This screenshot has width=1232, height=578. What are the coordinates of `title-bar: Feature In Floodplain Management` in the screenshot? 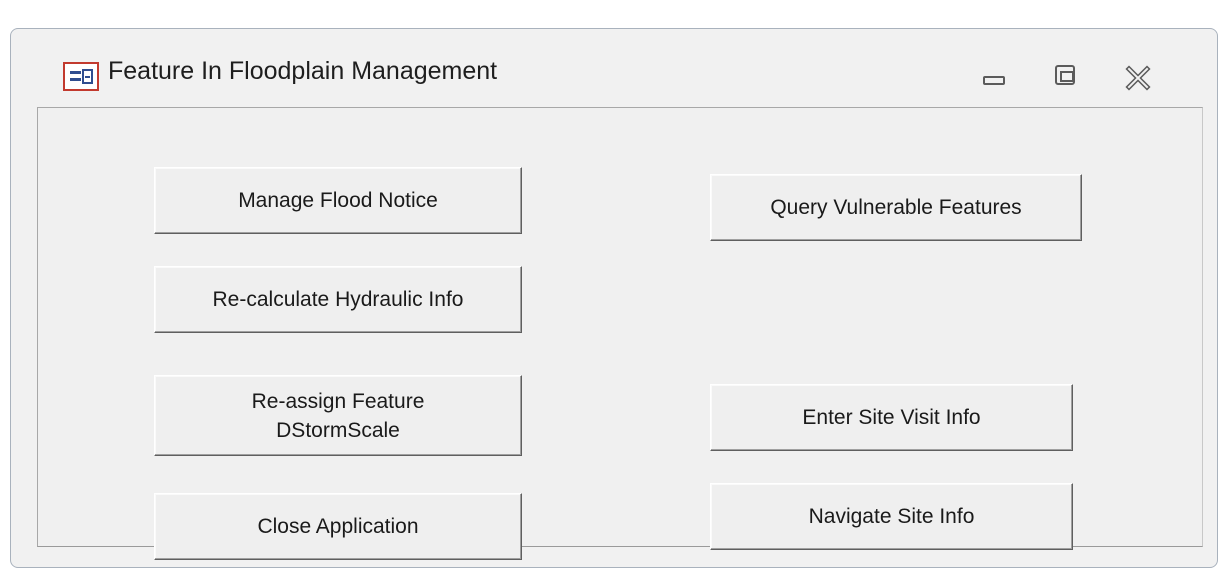 It's located at (614, 70).